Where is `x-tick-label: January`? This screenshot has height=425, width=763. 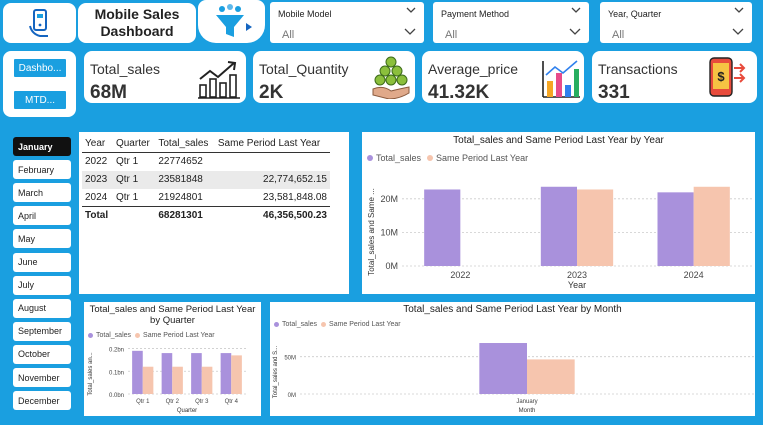 x-tick-label: January is located at coordinates (526, 402).